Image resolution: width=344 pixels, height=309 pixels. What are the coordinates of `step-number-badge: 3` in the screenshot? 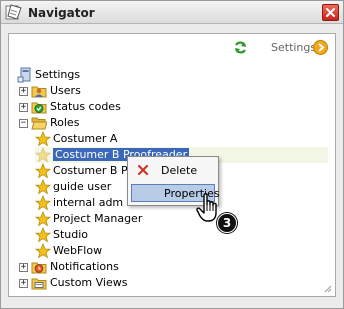 It's located at (227, 223).